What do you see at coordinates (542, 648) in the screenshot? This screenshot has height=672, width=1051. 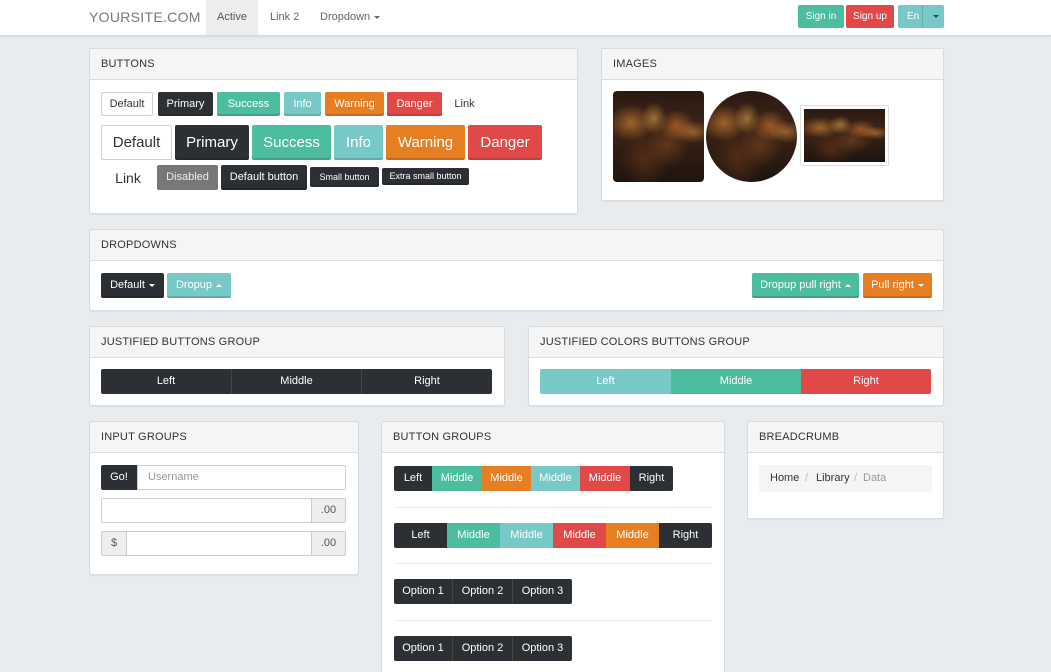 I see `group4-option-3-button: Option 3` at bounding box center [542, 648].